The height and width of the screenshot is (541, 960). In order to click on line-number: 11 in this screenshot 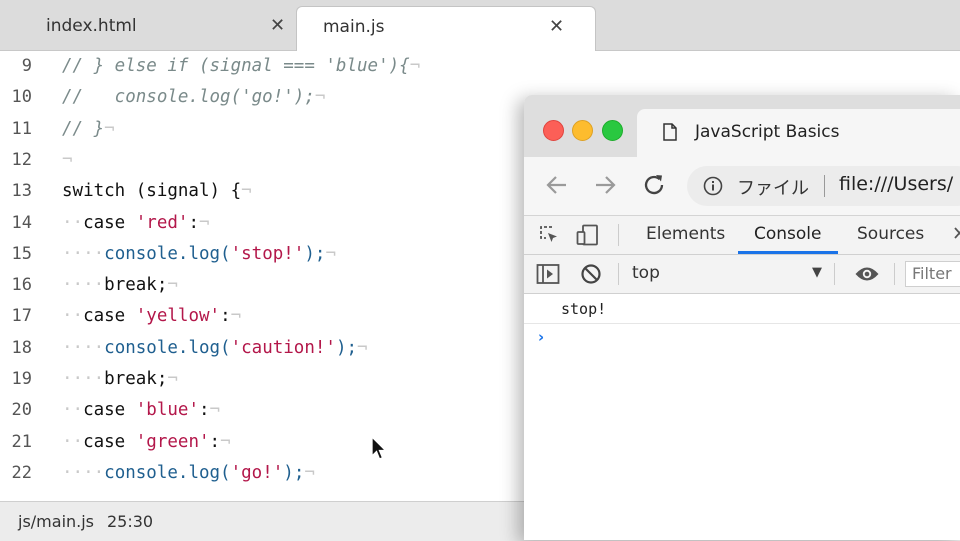, I will do `click(21, 128)`.